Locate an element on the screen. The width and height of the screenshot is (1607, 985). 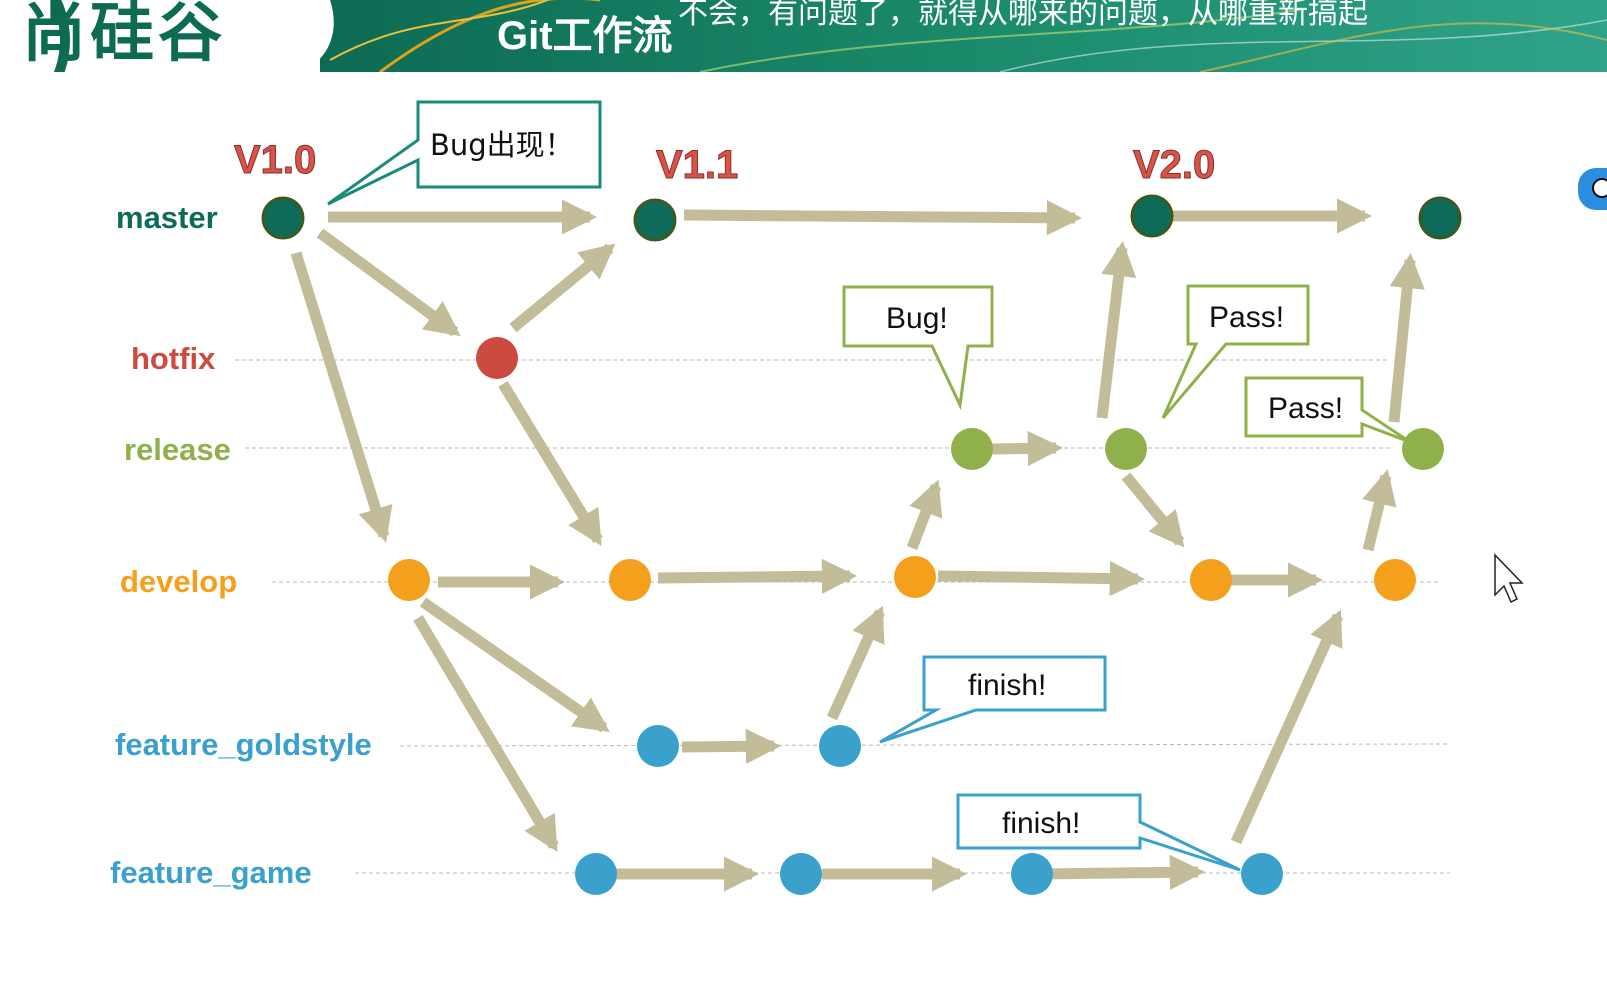
arrow-game-to-develop is located at coordinates (1287, 727).